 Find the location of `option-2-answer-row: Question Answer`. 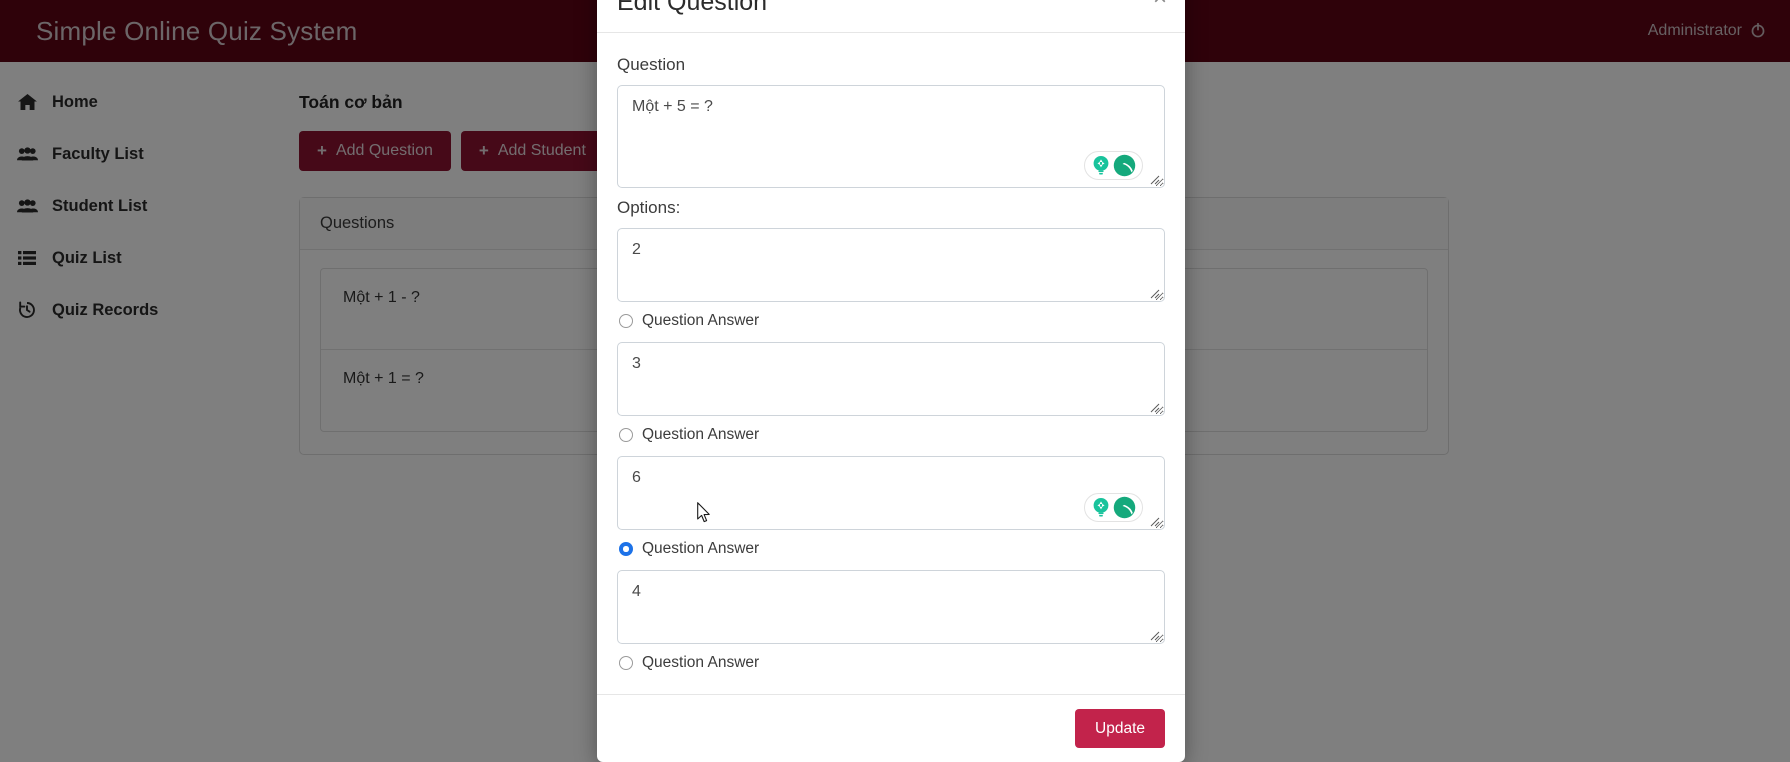

option-2-answer-row: Question Answer is located at coordinates (892, 435).